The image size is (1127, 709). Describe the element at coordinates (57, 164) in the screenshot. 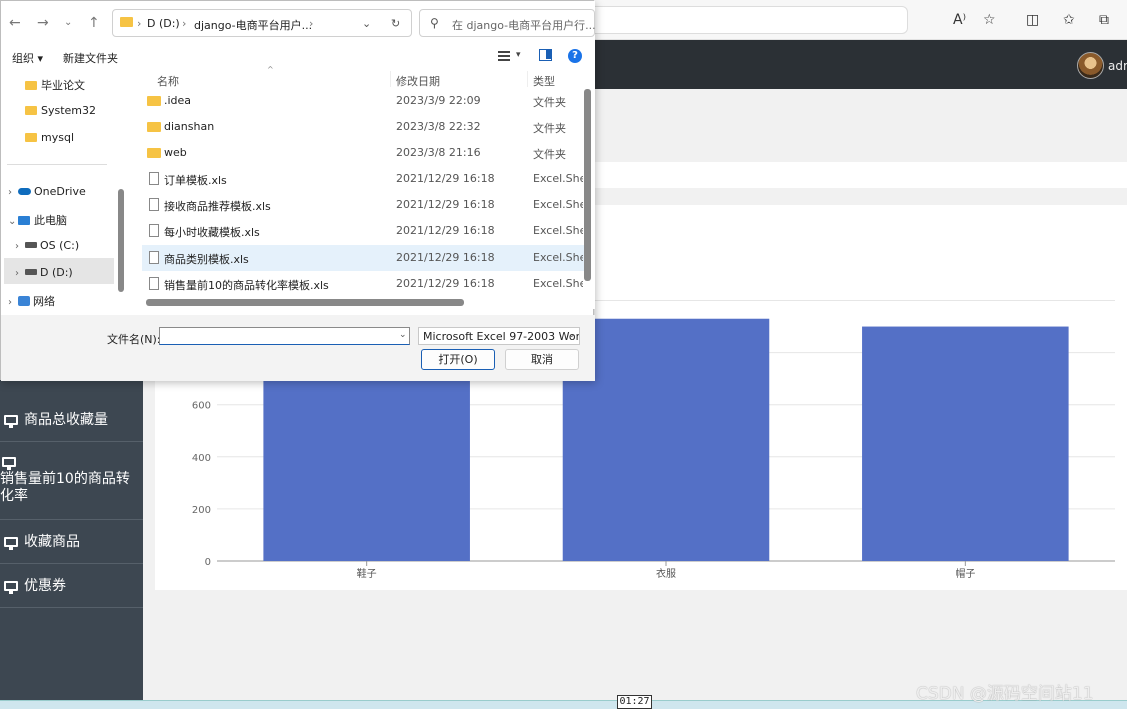

I see `tree-divider` at that location.